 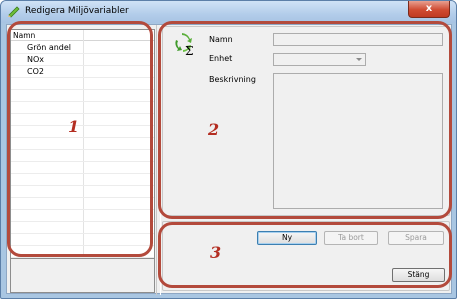 What do you see at coordinates (24, 35) in the screenshot?
I see `column-header-name: Namn` at bounding box center [24, 35].